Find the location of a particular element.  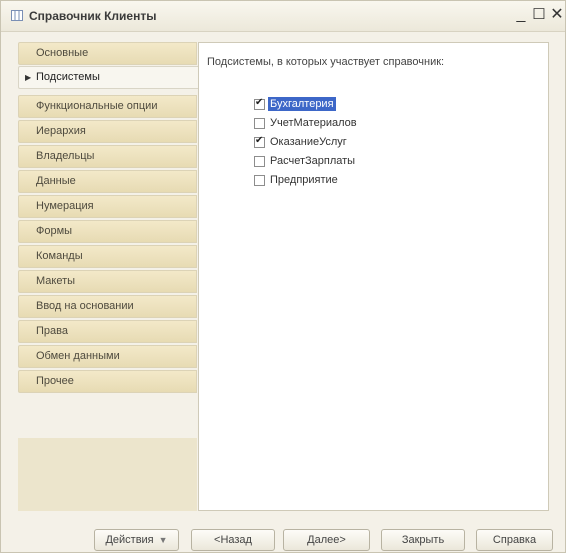

tab-funktsionalnye-optsii: Функциональные опции is located at coordinates (107, 106).